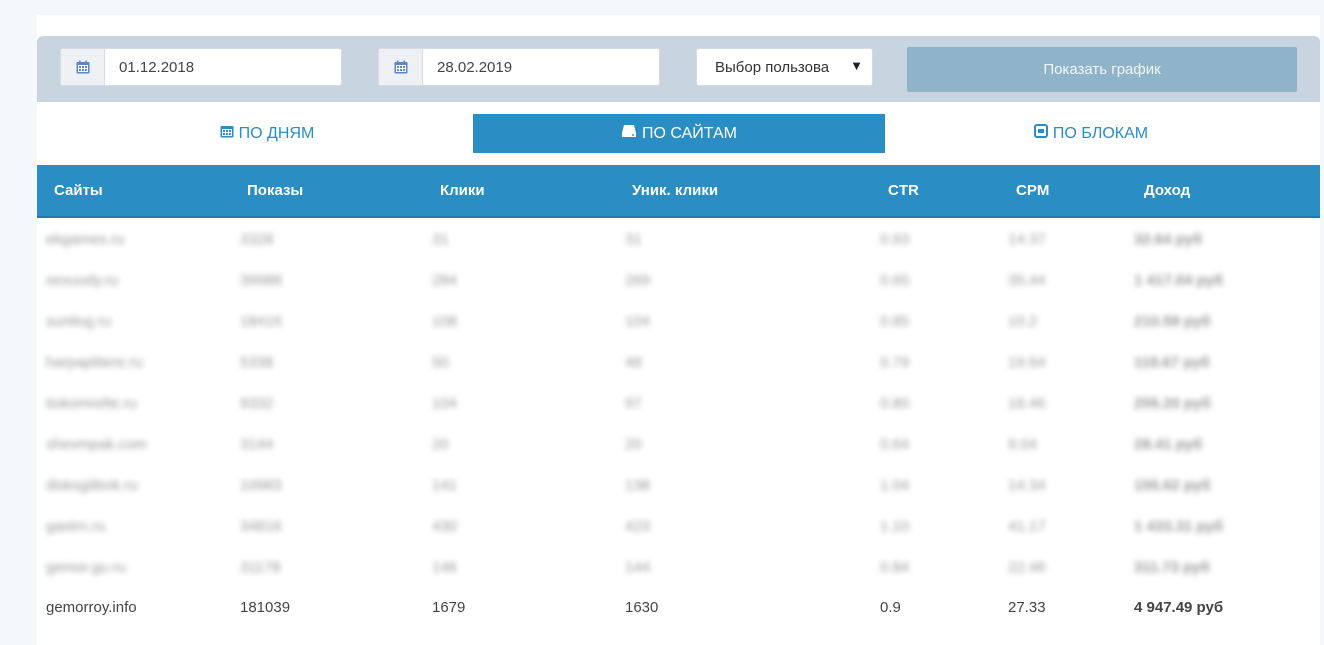 Image resolution: width=1324 pixels, height=645 pixels. Describe the element at coordinates (1027, 239) in the screenshot. I see `cell-cpm: 14.37` at that location.